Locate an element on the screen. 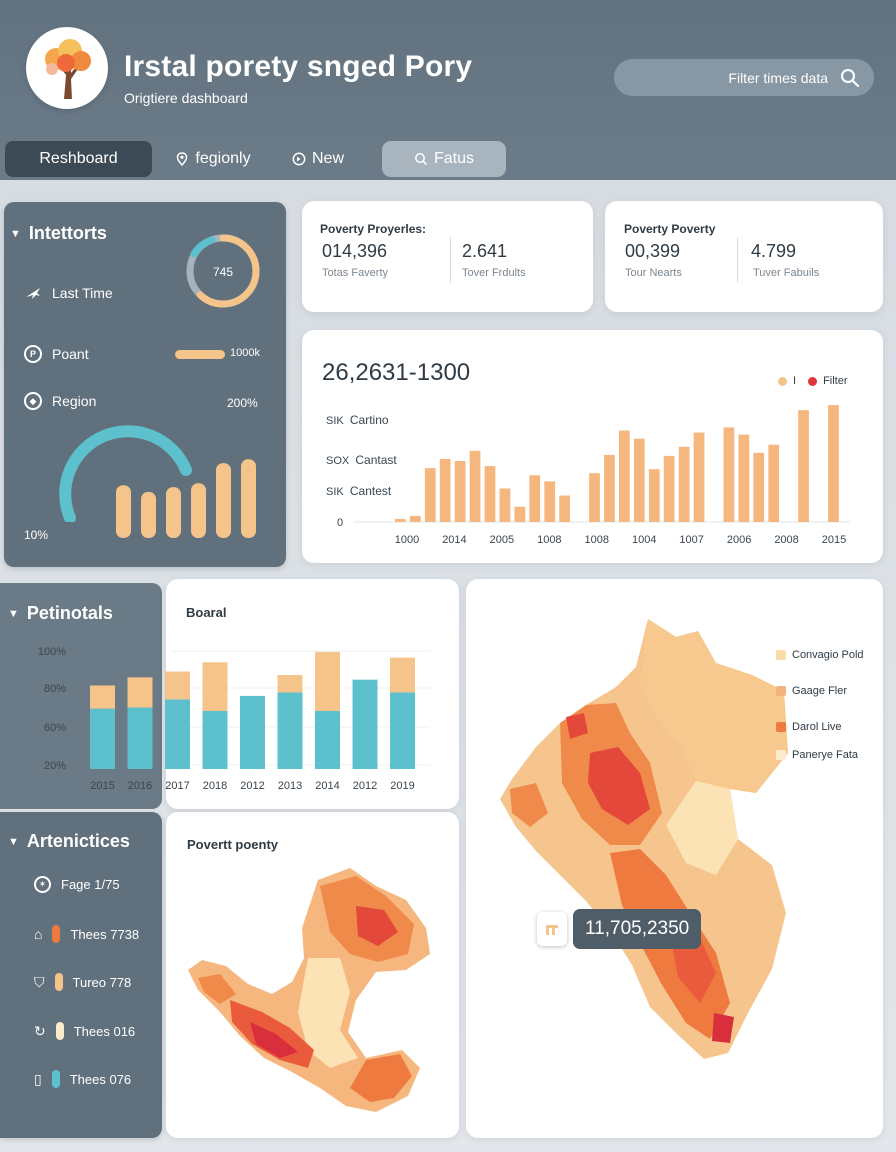  attributes-heading: ▼ Artenictices is located at coordinates (69, 841).